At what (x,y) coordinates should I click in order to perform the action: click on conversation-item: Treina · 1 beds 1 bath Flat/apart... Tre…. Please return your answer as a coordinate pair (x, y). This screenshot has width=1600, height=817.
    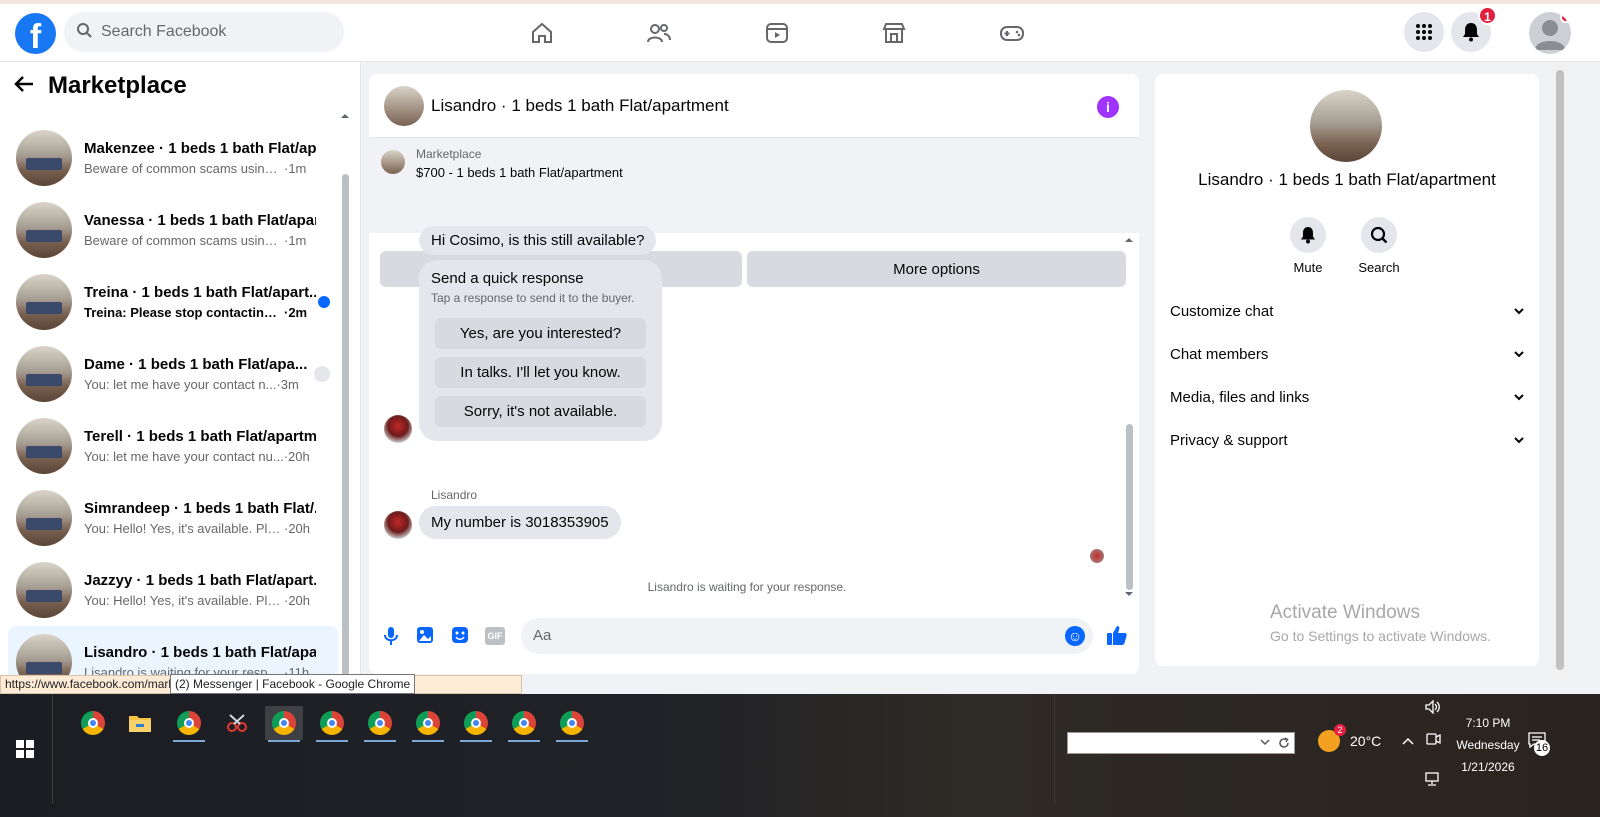
    Looking at the image, I should click on (173, 302).